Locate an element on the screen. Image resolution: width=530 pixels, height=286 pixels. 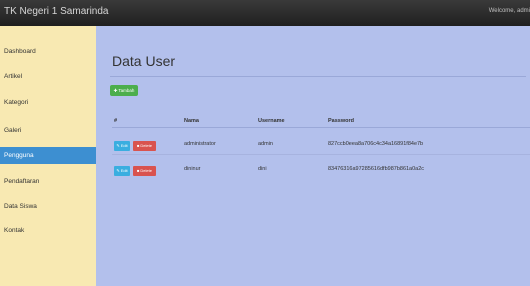
welcome-text: Welcome, admi is located at coordinates (509, 11).